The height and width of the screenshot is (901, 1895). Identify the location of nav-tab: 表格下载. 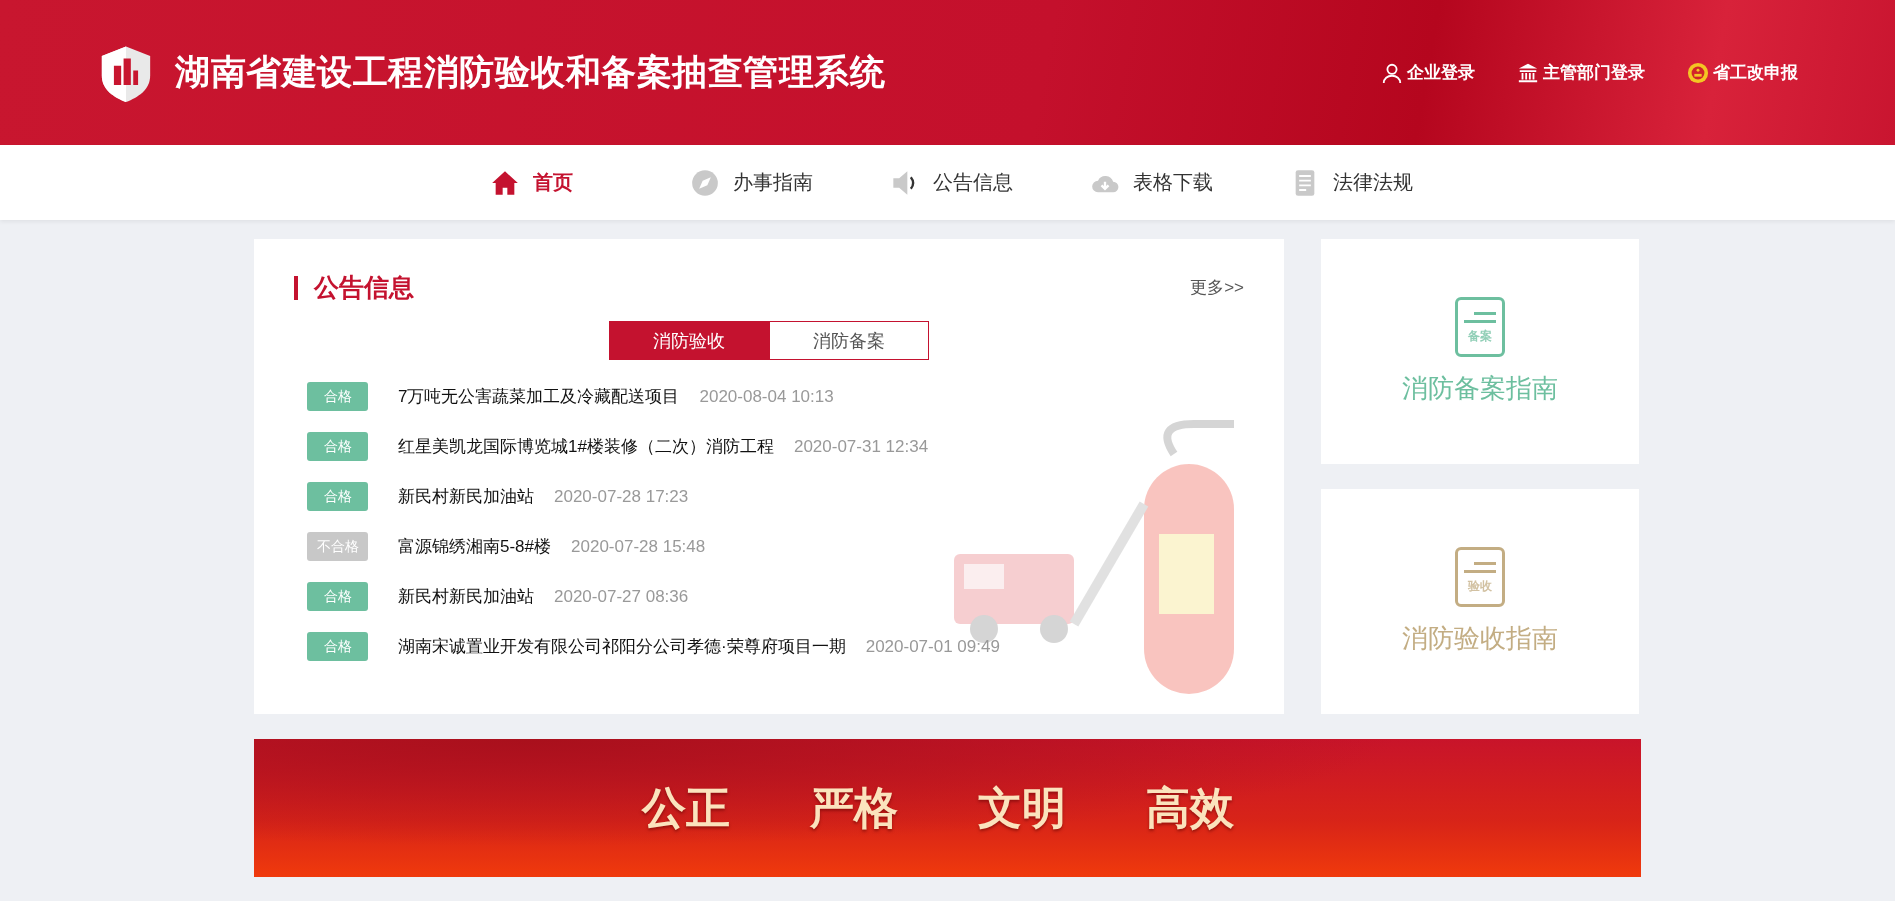
(1190, 182).